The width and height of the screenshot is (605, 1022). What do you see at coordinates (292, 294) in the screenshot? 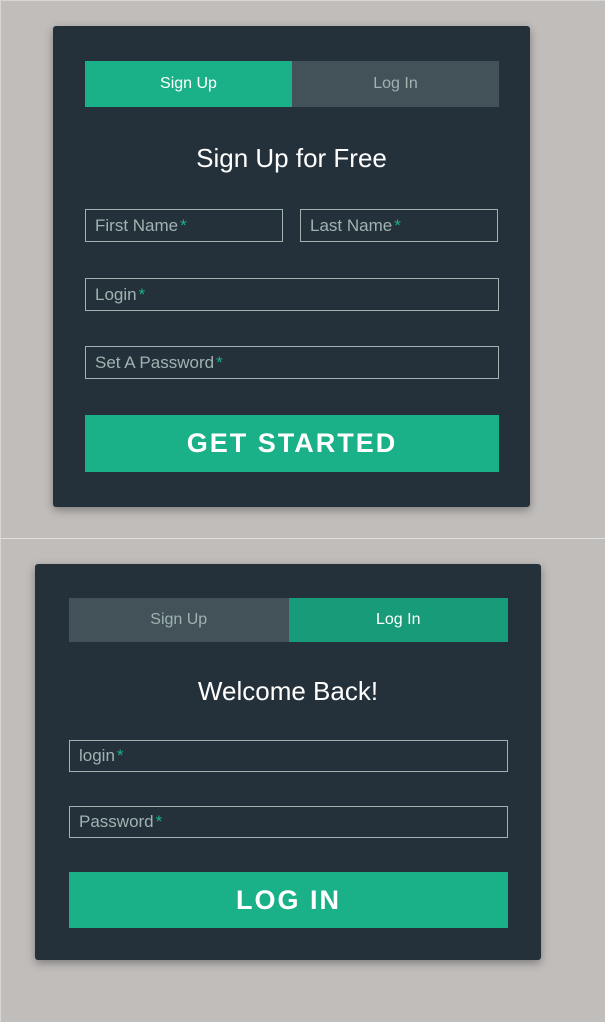
I see `login-field: Login *` at bounding box center [292, 294].